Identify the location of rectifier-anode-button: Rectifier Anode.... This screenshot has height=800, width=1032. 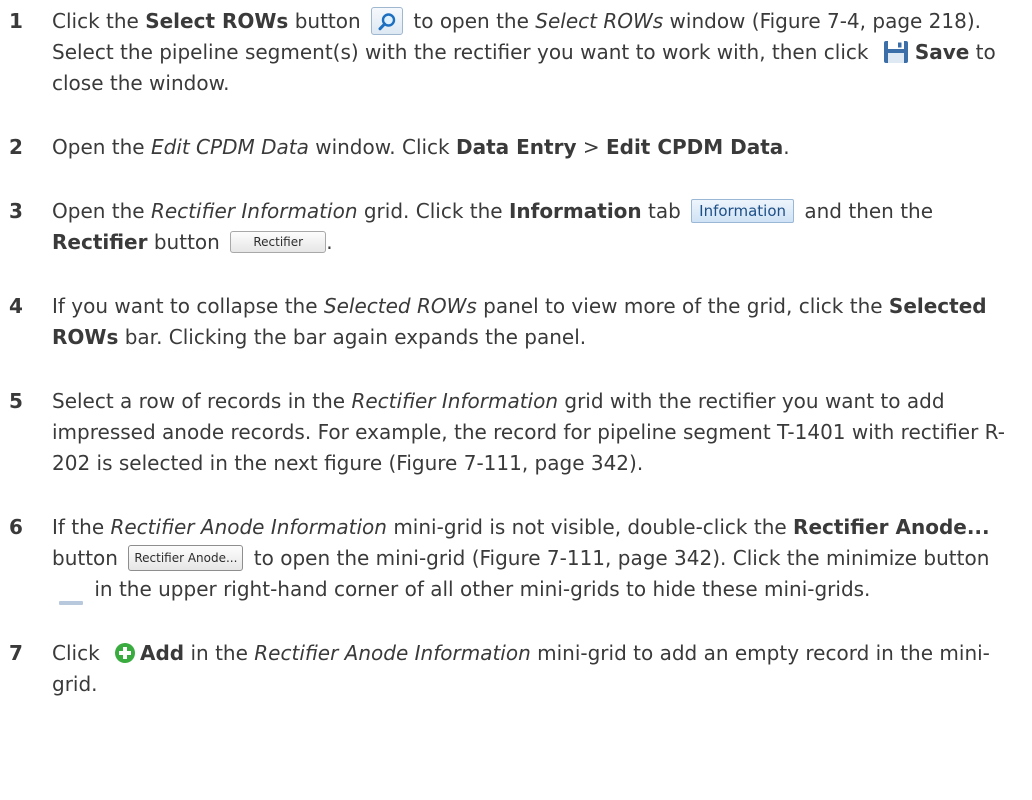
(186, 557).